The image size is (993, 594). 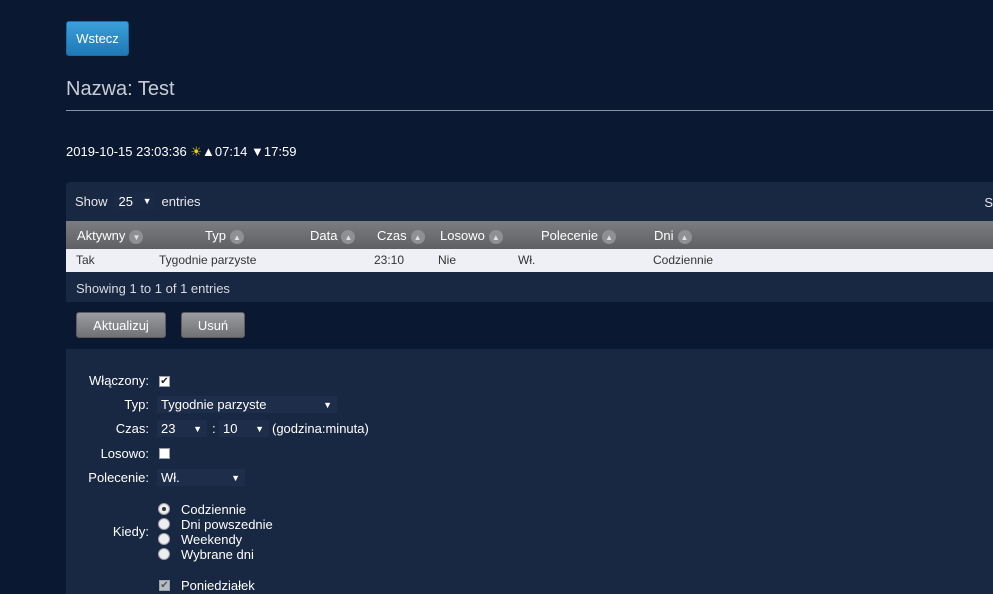 What do you see at coordinates (274, 151) in the screenshot?
I see `sunset-time: ▼17:59` at bounding box center [274, 151].